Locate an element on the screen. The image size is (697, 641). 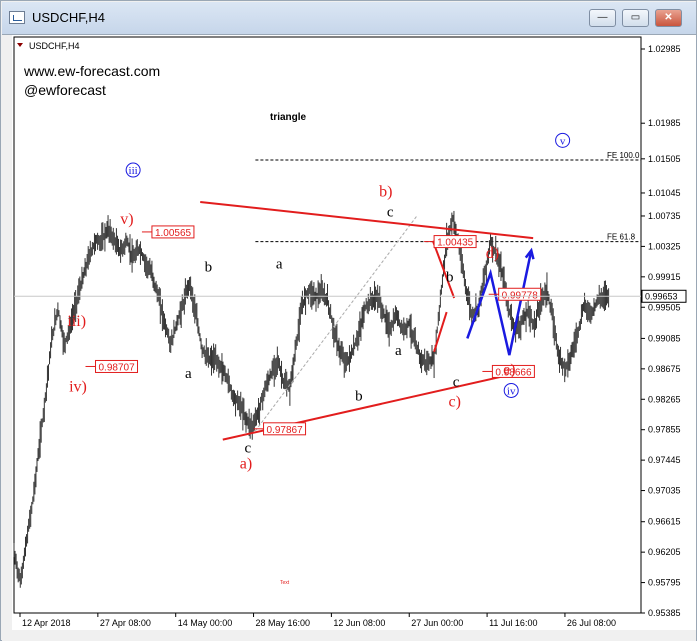
y-tick-label: 0.98675 is located at coordinates (664, 369).